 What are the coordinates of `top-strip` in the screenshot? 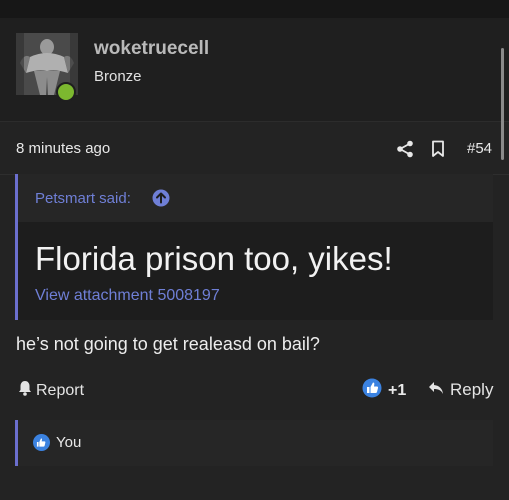 It's located at (254, 9).